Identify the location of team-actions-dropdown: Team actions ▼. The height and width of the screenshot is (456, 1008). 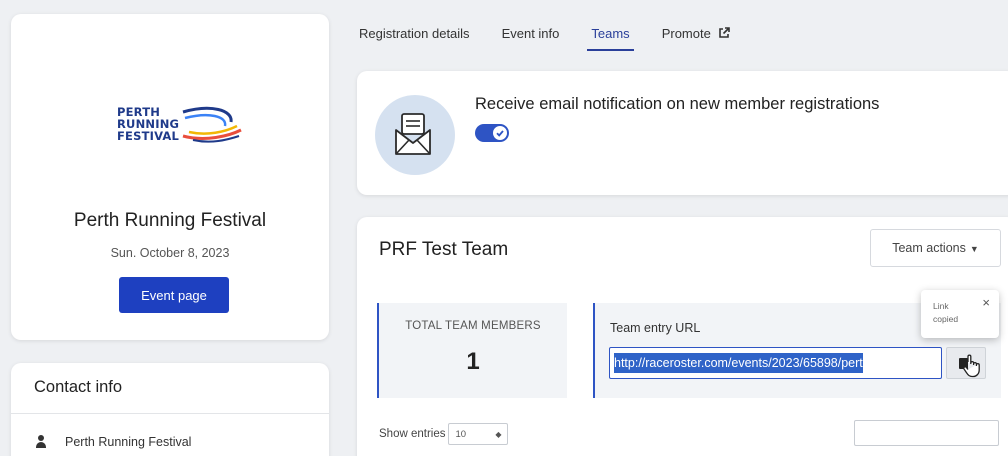
(935, 248).